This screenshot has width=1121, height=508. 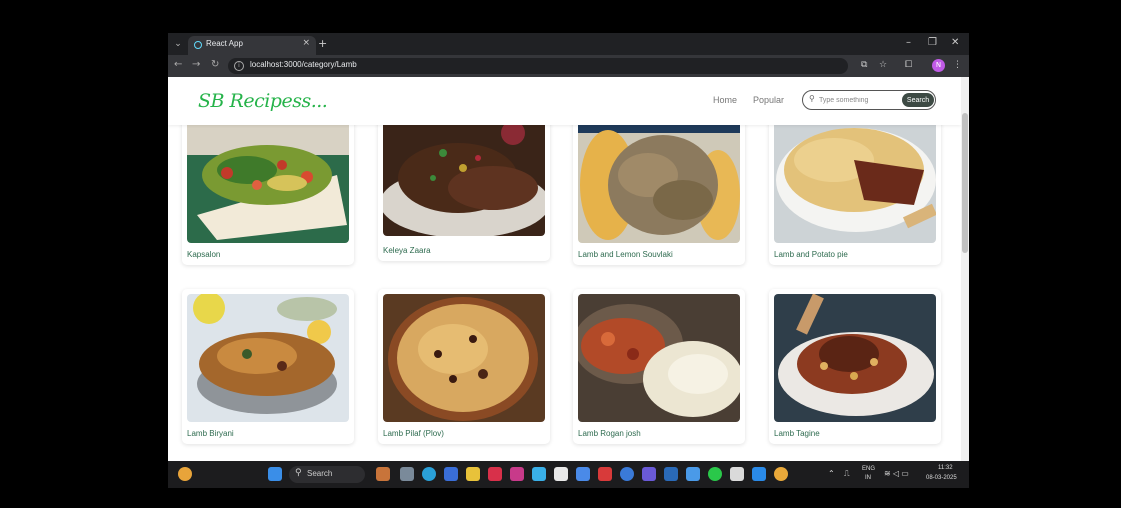 I want to click on recipe-card-lamb-biryani: Lamb Biryani, so click(x=268, y=366).